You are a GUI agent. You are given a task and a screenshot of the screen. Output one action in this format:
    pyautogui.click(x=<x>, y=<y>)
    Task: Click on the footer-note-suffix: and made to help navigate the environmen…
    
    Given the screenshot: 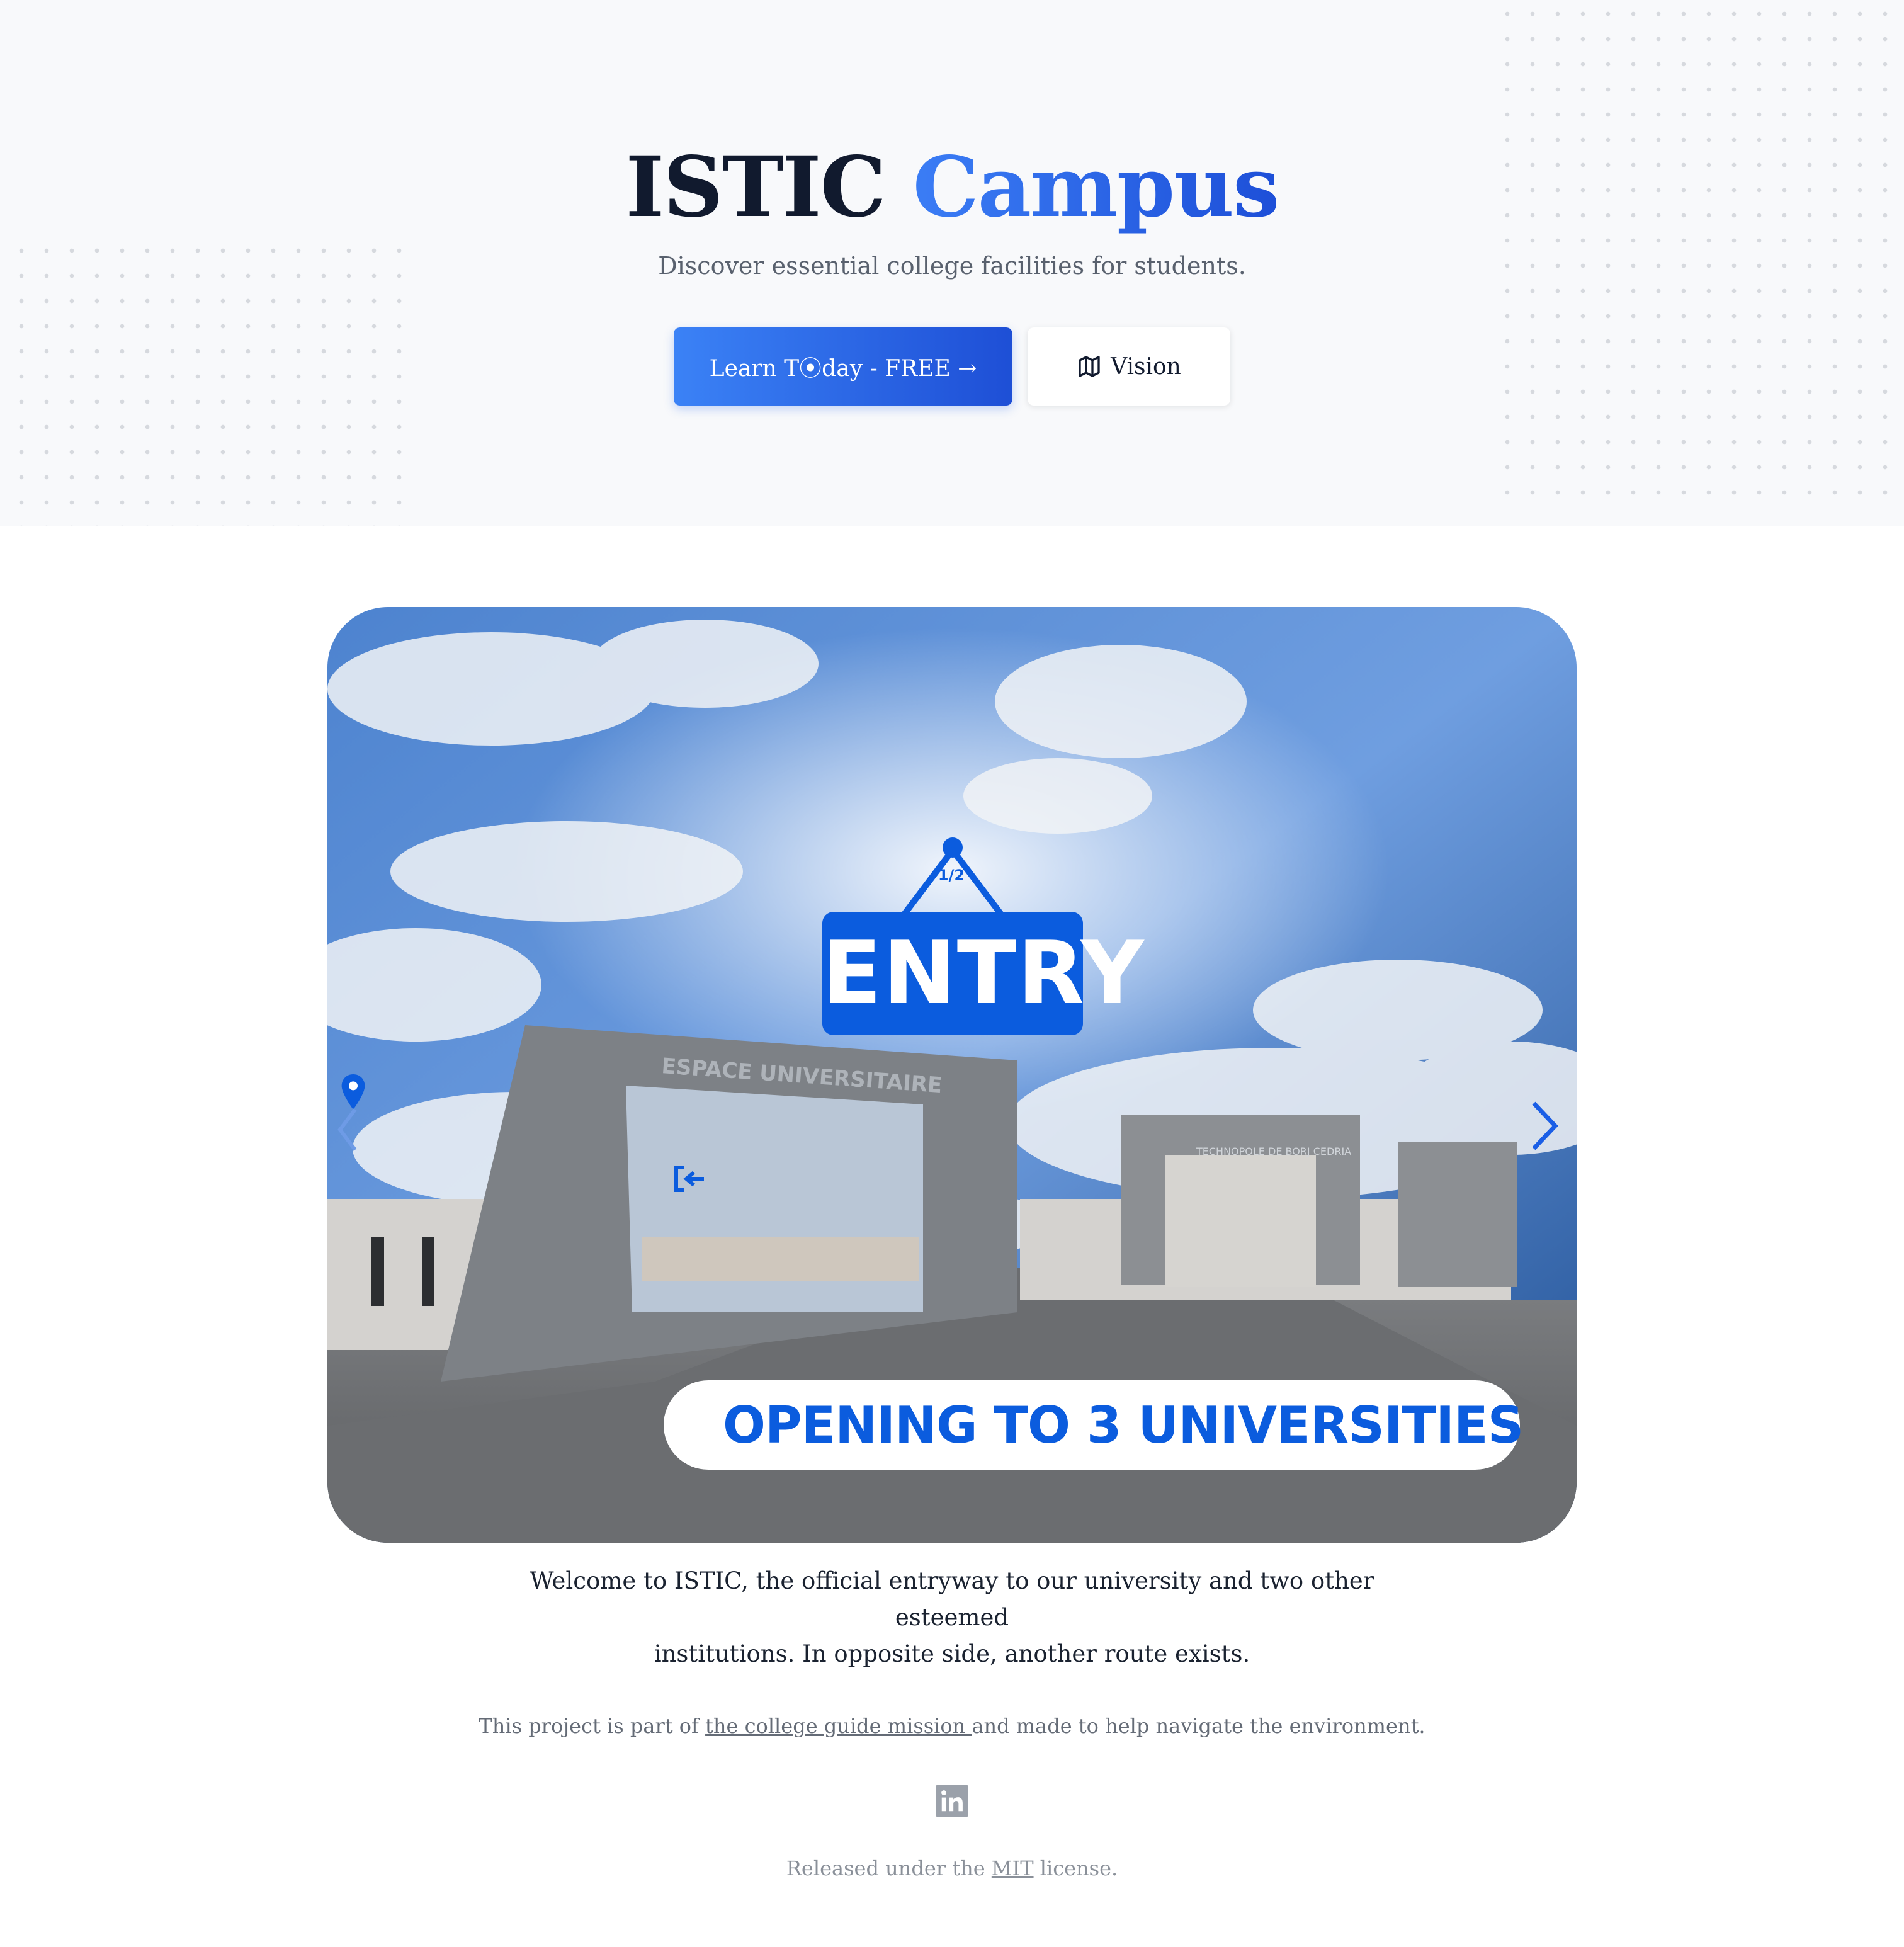 What is the action you would take?
    pyautogui.click(x=1198, y=1726)
    